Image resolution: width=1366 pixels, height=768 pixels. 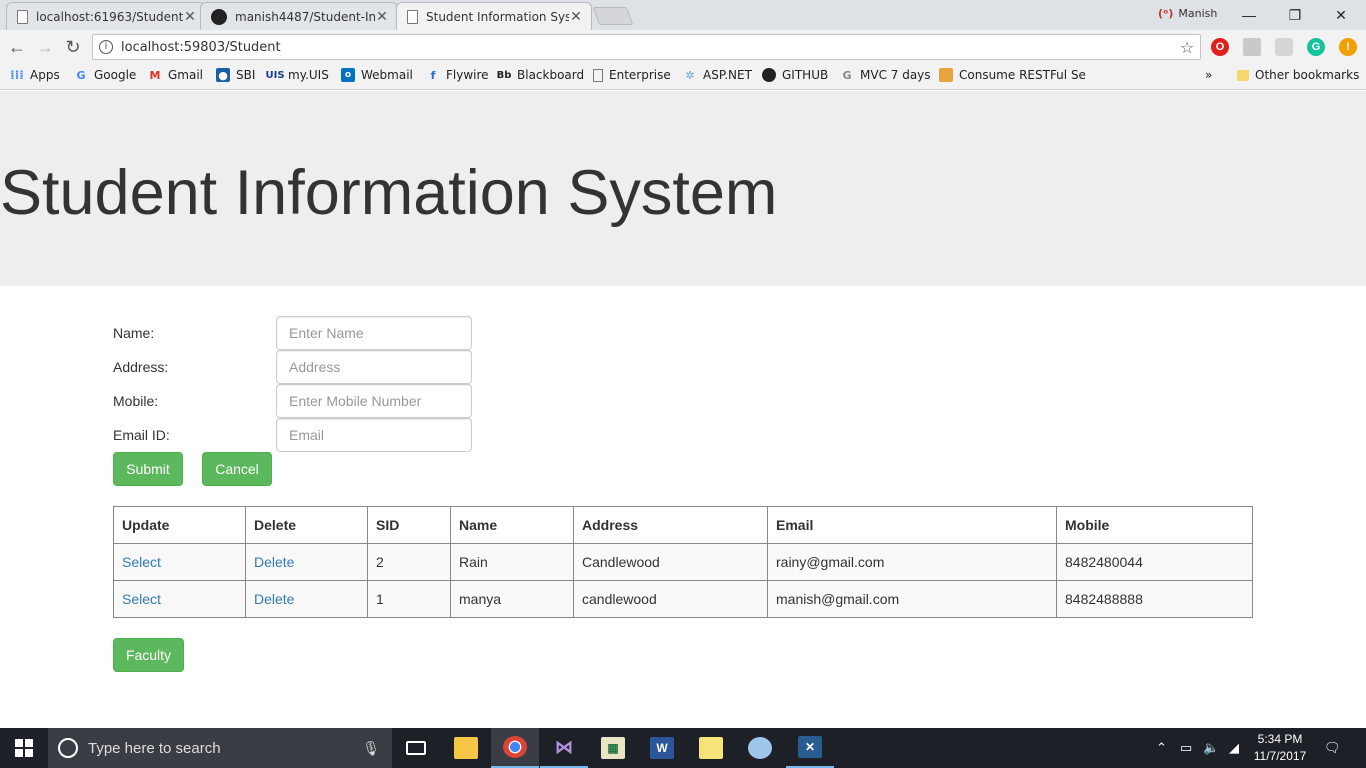 What do you see at coordinates (1280, 748) in the screenshot?
I see `taskbar-clock: 5:34 PM 11/7/2017` at bounding box center [1280, 748].